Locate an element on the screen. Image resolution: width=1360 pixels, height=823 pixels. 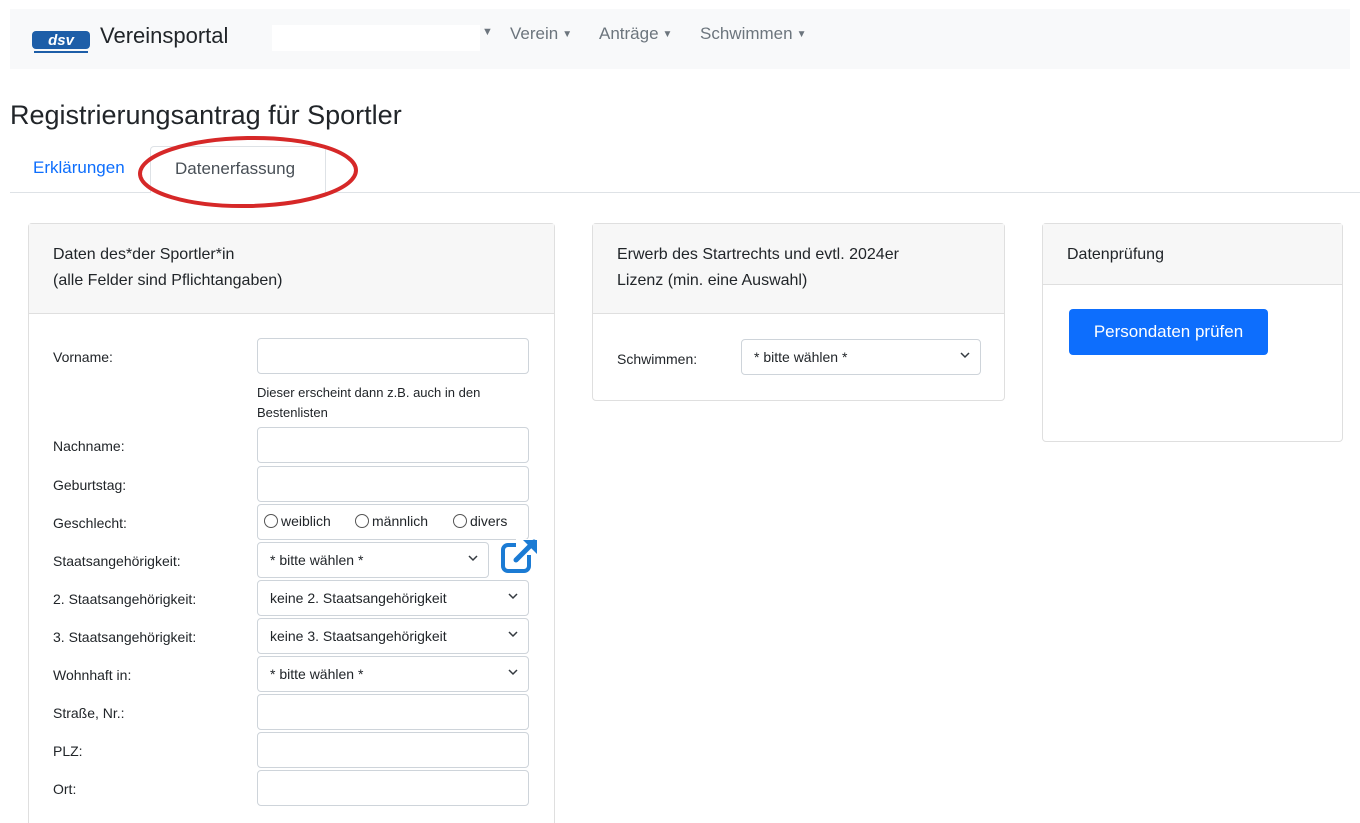
geburtstag-label: Geburtstag: is located at coordinates (90, 485).